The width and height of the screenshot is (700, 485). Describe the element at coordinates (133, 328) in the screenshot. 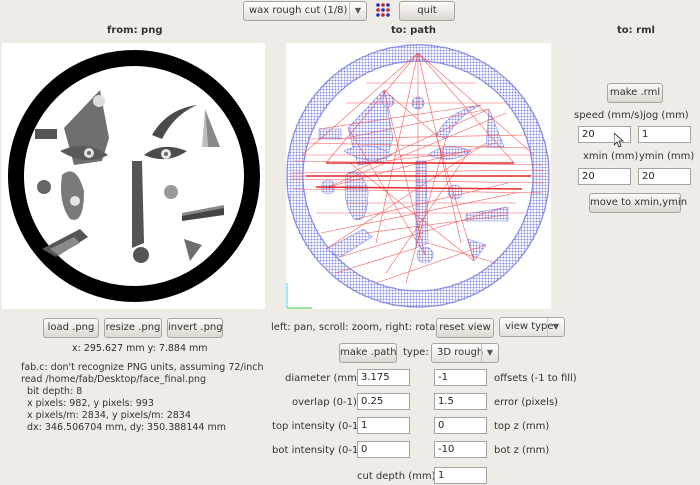

I see `resize-png-button: resize .png` at that location.